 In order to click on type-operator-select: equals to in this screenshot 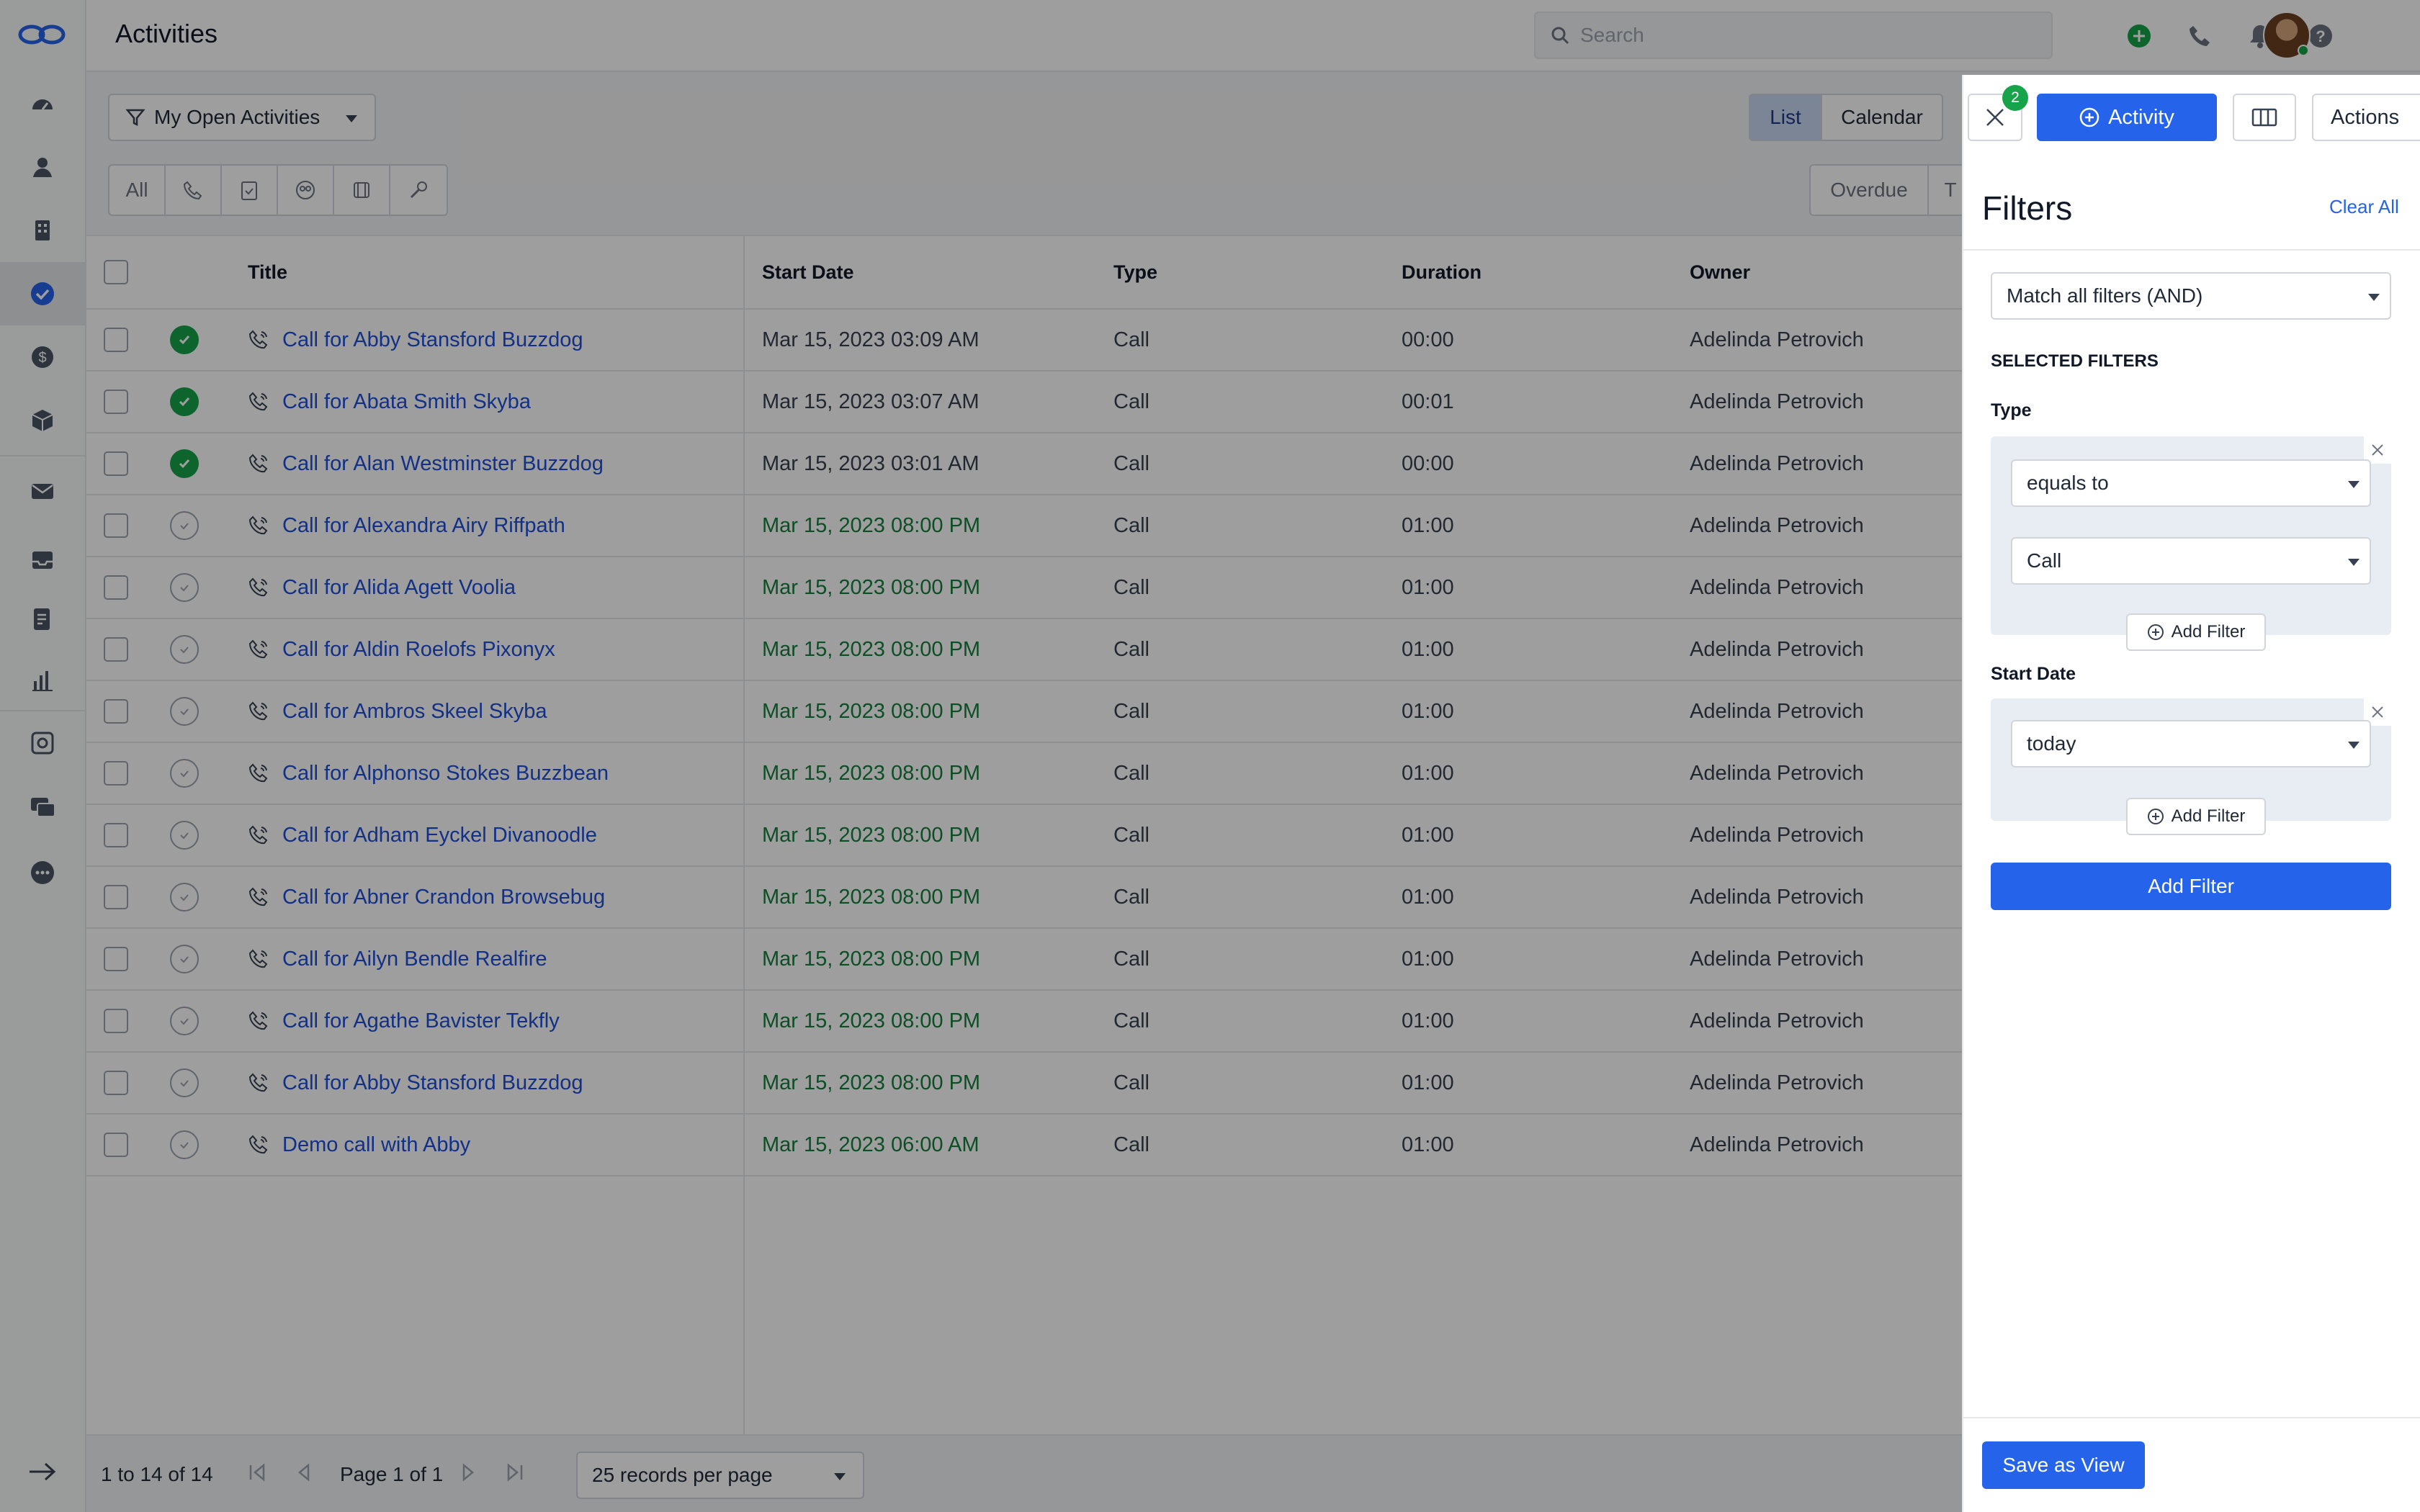, I will do `click(2191, 483)`.